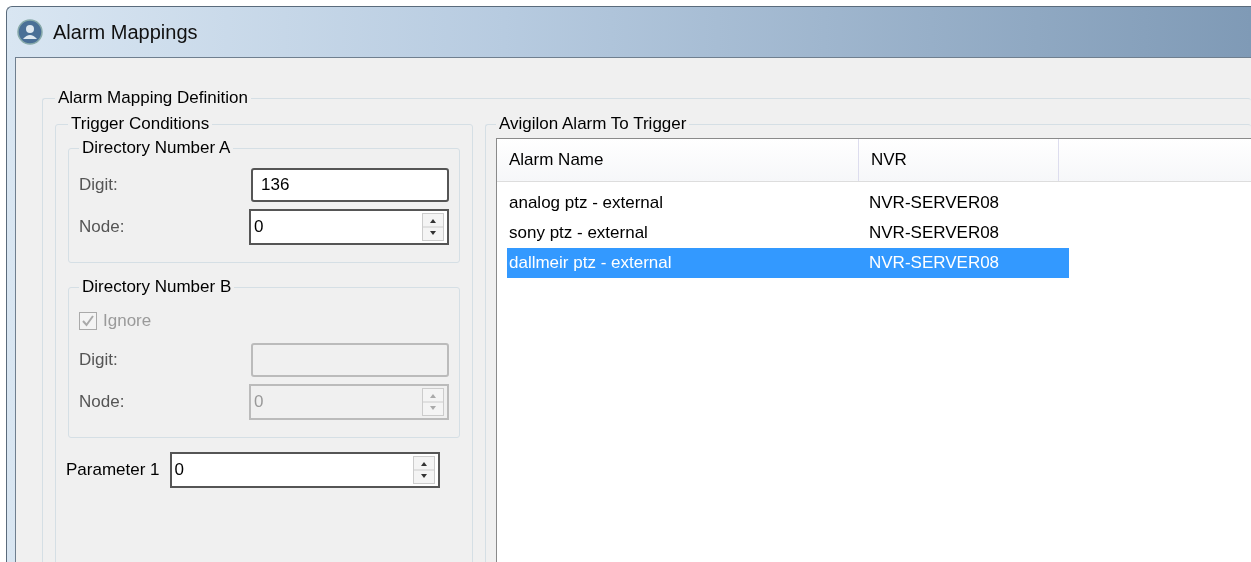 The image size is (1251, 562). Describe the element at coordinates (304, 470) in the screenshot. I see `parameter-spinner: 0` at that location.